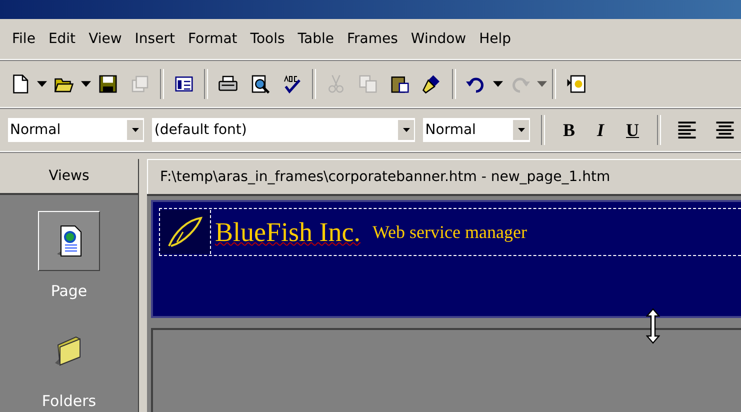 Image resolution: width=741 pixels, height=412 pixels. What do you see at coordinates (20, 84) in the screenshot?
I see `new-document-icon` at bounding box center [20, 84].